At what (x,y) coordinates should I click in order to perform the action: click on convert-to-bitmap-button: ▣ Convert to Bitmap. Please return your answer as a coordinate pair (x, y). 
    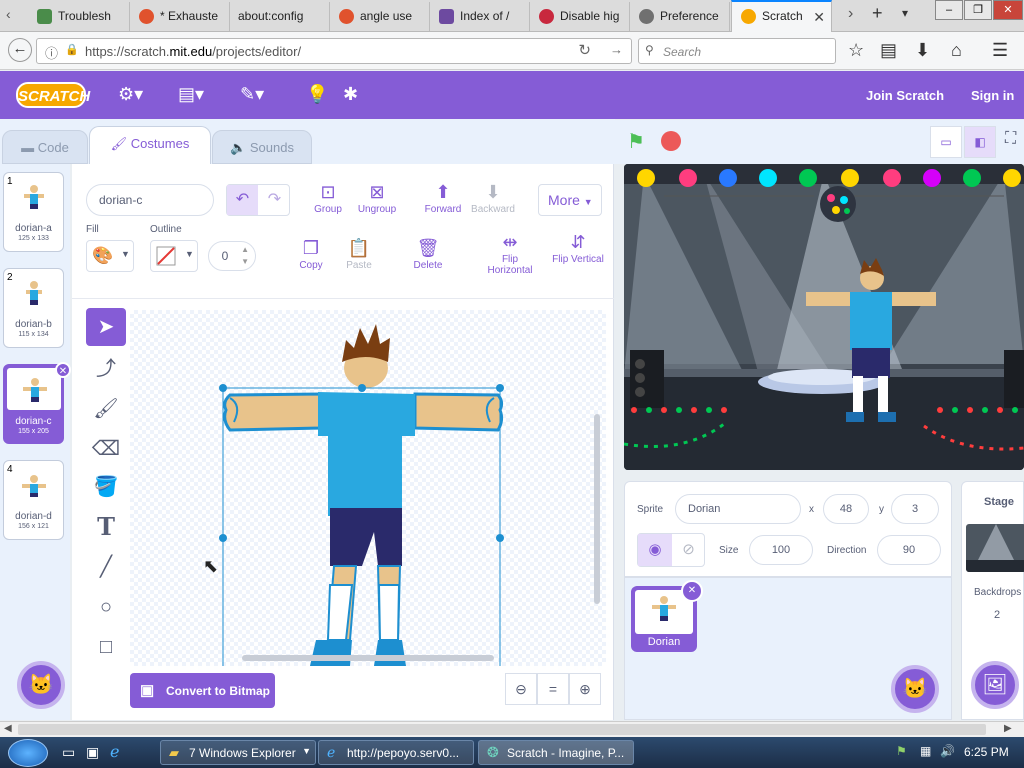
    Looking at the image, I should click on (202, 690).